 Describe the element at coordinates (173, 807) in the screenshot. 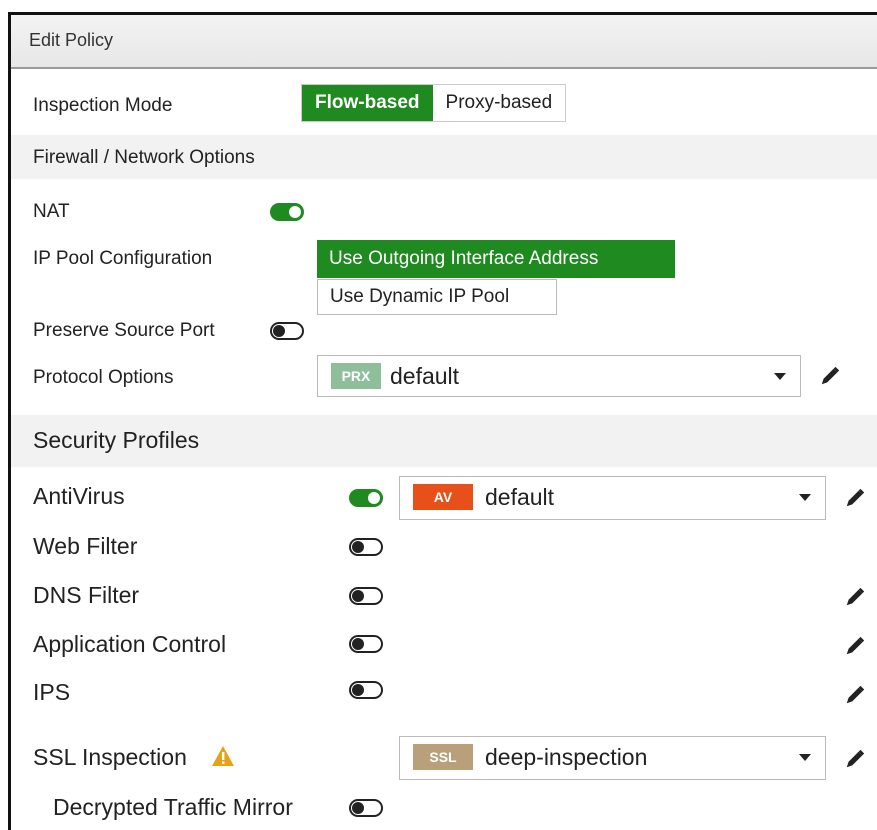

I see `decrypted-traffic-mirror-label: Decrypted Traffic Mirror` at that location.